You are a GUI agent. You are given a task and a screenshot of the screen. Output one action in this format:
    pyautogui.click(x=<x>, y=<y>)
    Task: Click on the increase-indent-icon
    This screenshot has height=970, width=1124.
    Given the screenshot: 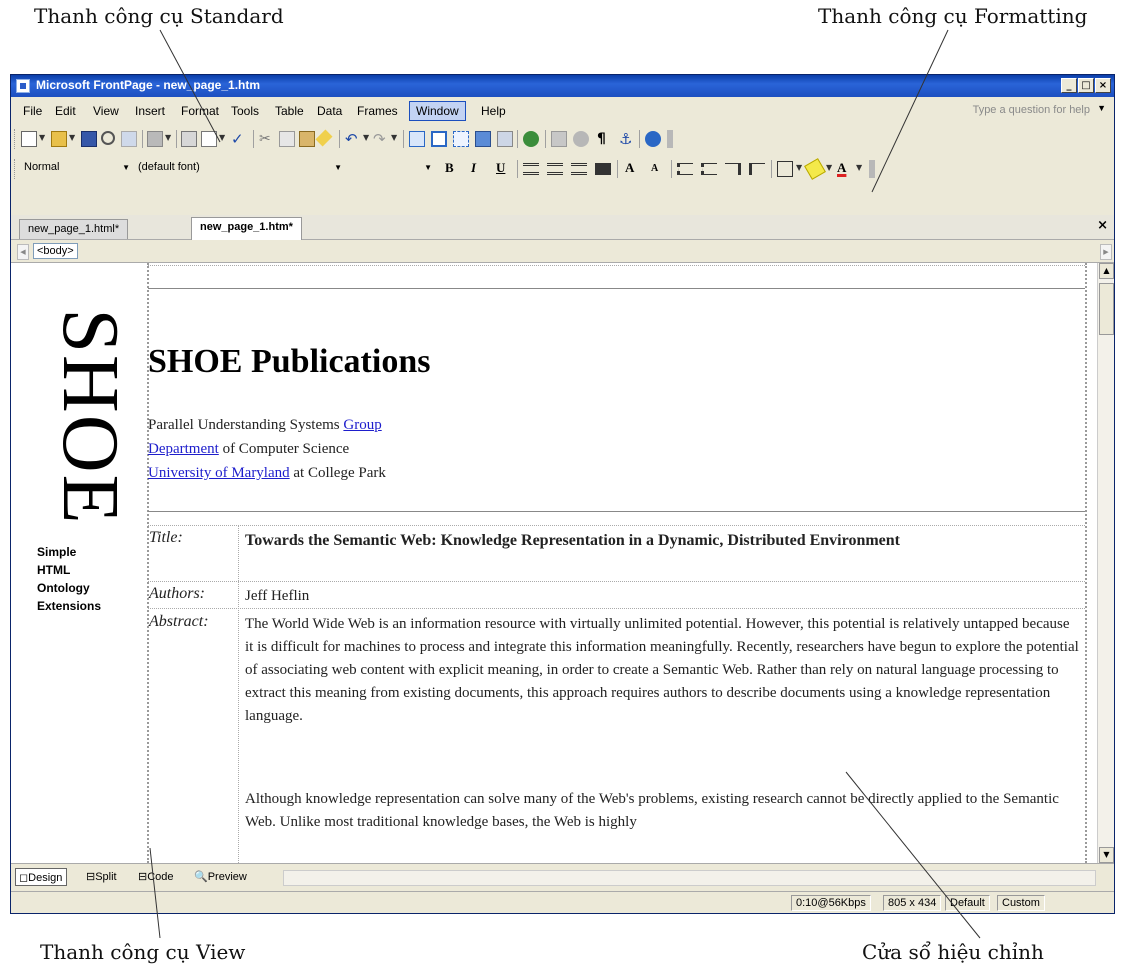 What is the action you would take?
    pyautogui.click(x=757, y=169)
    